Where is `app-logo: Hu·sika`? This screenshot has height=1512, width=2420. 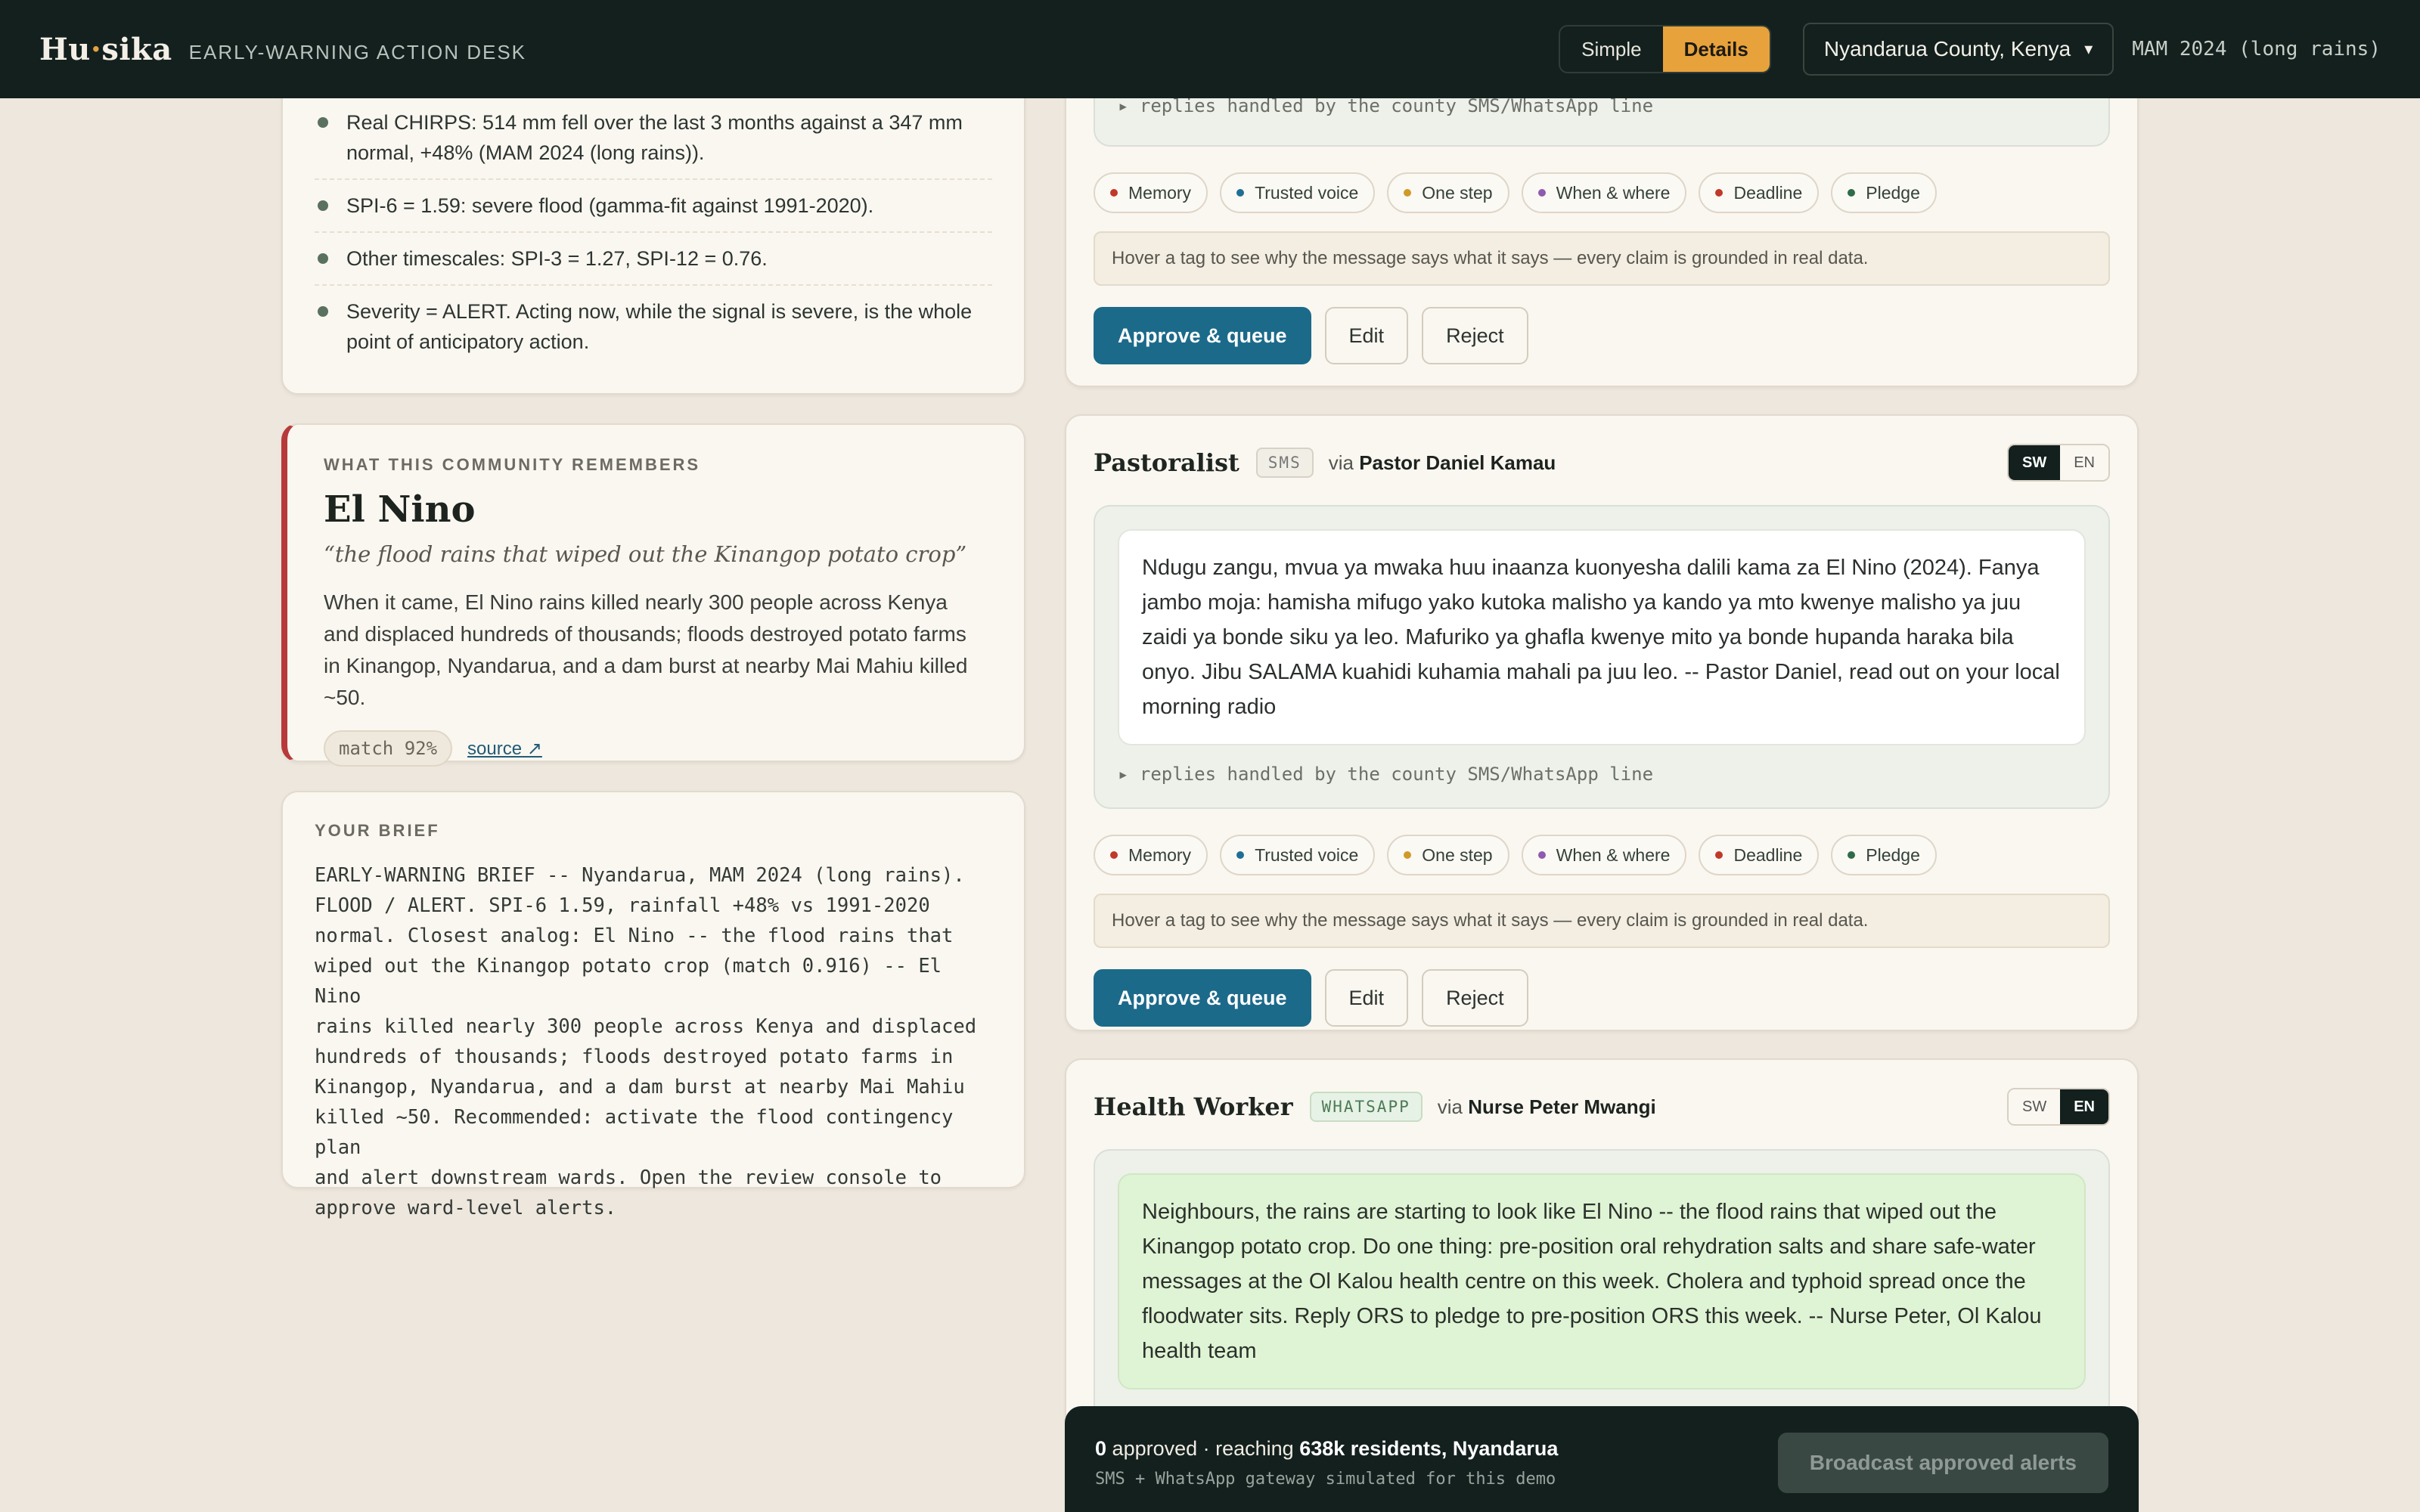 app-logo: Hu·sika is located at coordinates (105, 49).